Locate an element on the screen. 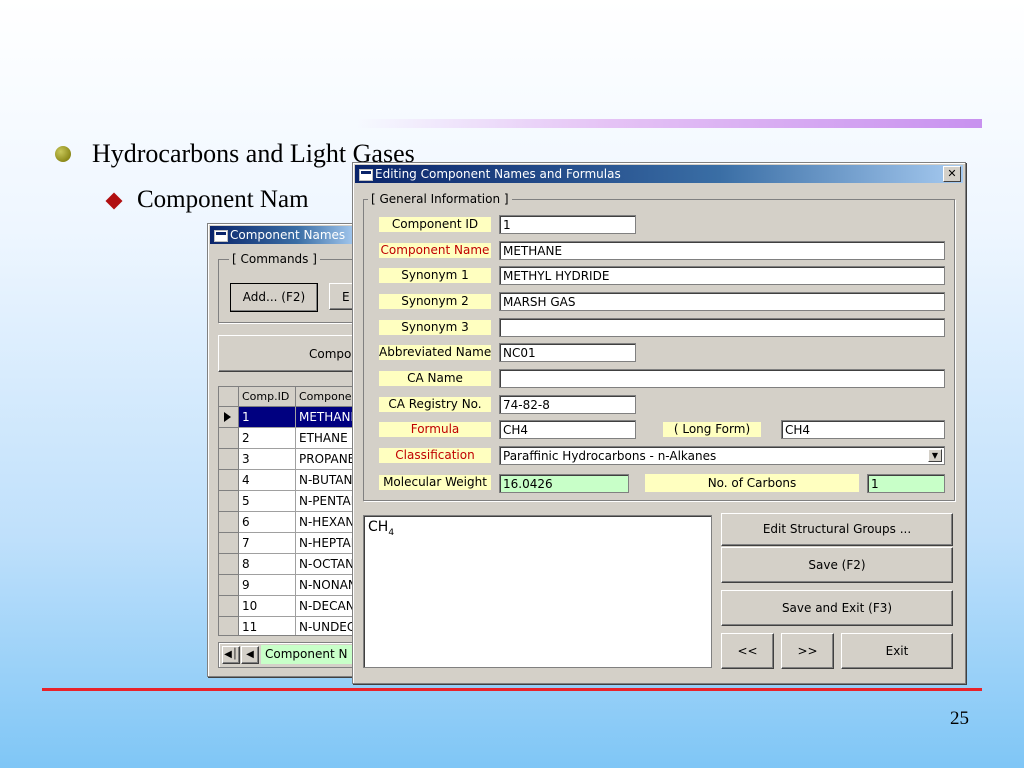 The height and width of the screenshot is (768, 1024). label-formula: Formula is located at coordinates (435, 429).